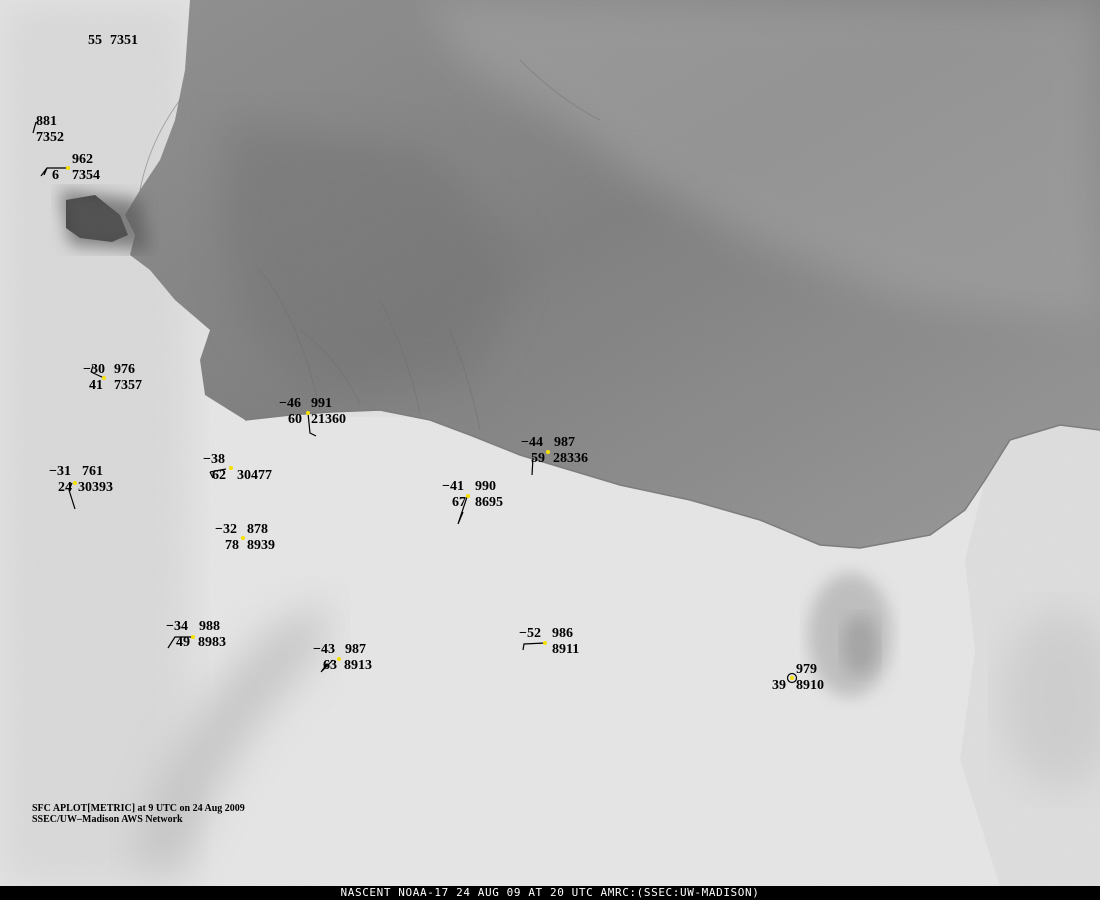  Describe the element at coordinates (489, 502) in the screenshot. I see `station-code: 8695` at that location.